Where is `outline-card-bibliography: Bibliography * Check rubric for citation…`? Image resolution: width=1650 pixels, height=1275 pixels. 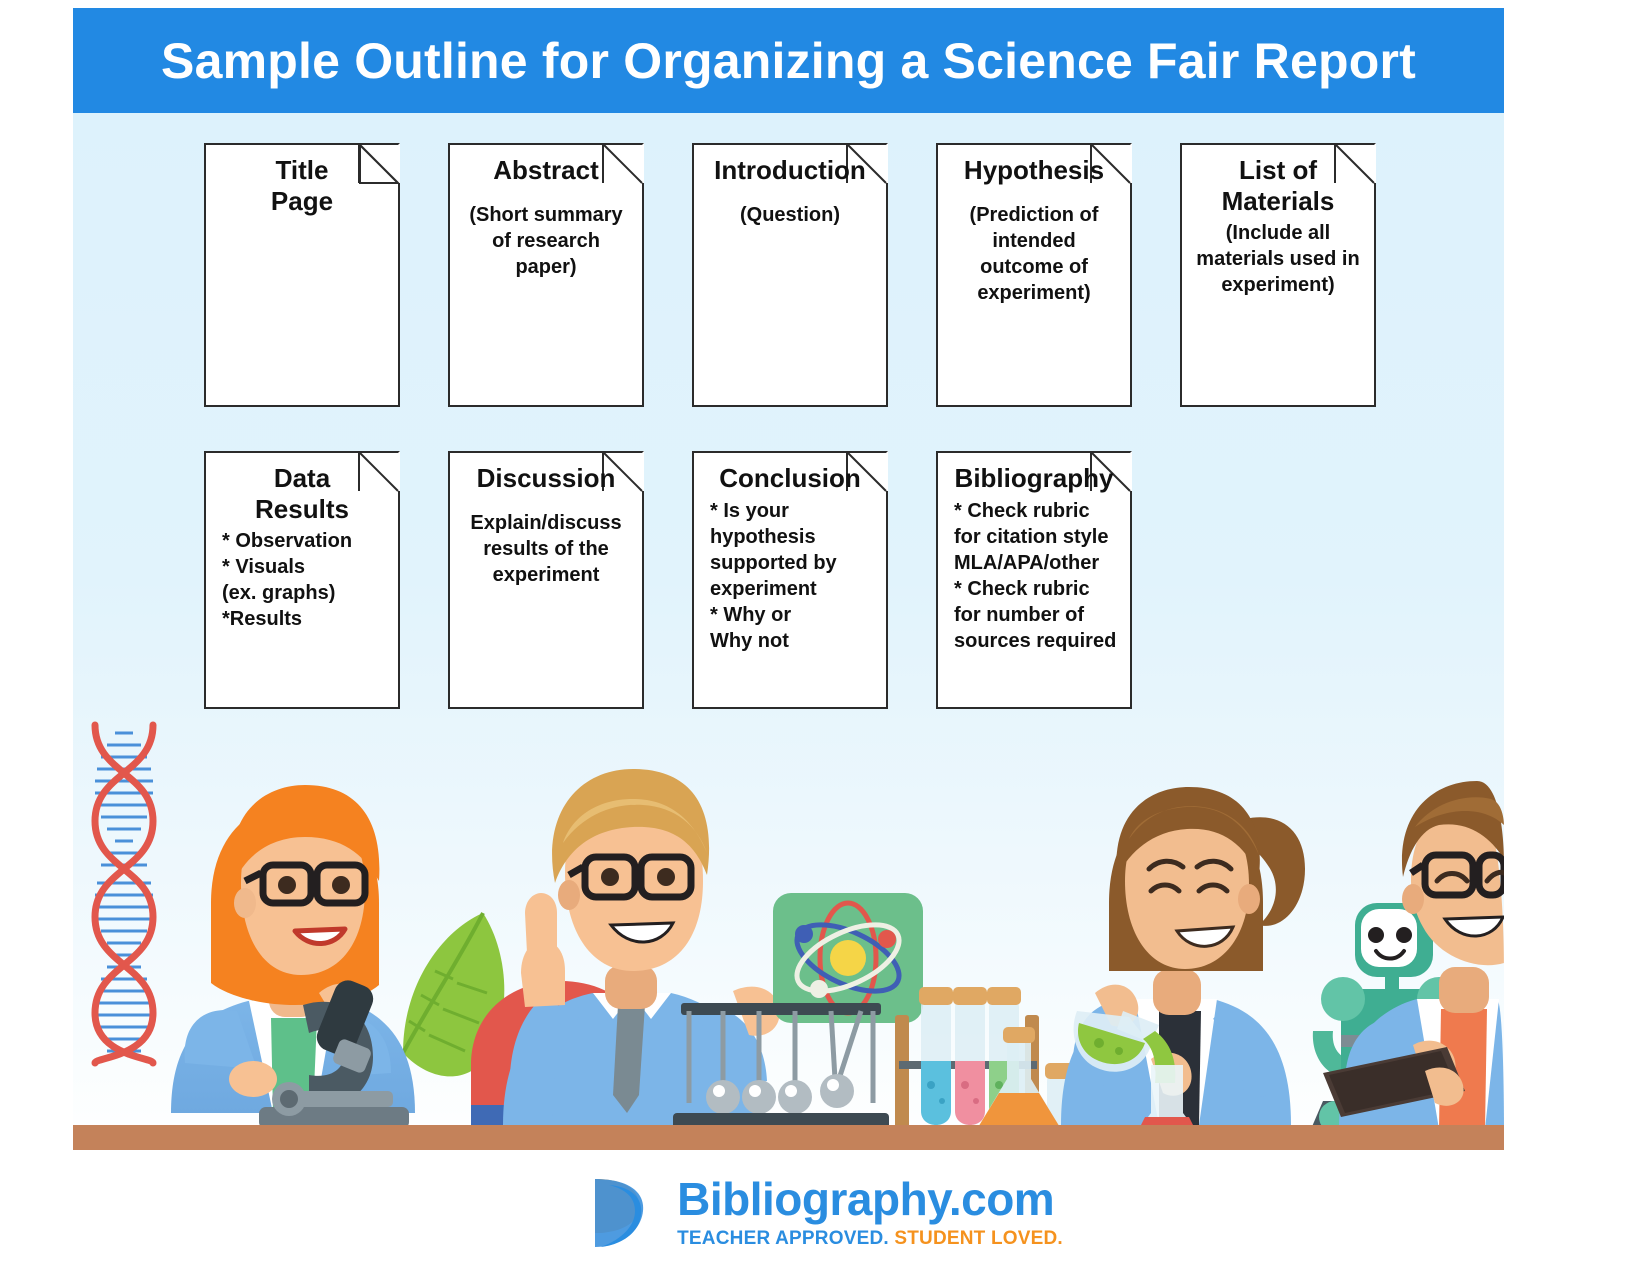 outline-card-bibliography: Bibliography * Check rubric for citation… is located at coordinates (1034, 580).